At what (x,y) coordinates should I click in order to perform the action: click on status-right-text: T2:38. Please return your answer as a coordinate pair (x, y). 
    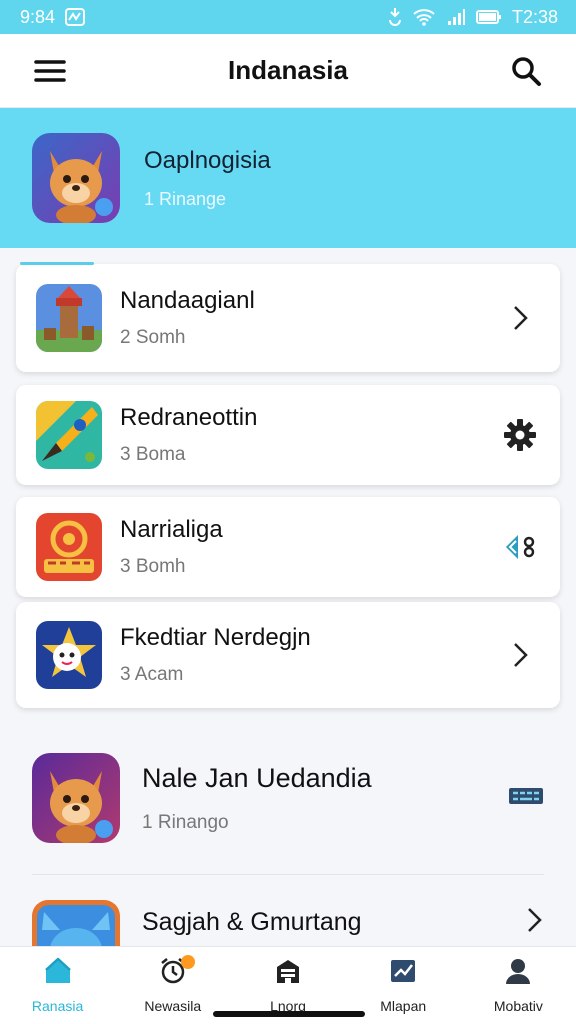
    Looking at the image, I should click on (534, 16).